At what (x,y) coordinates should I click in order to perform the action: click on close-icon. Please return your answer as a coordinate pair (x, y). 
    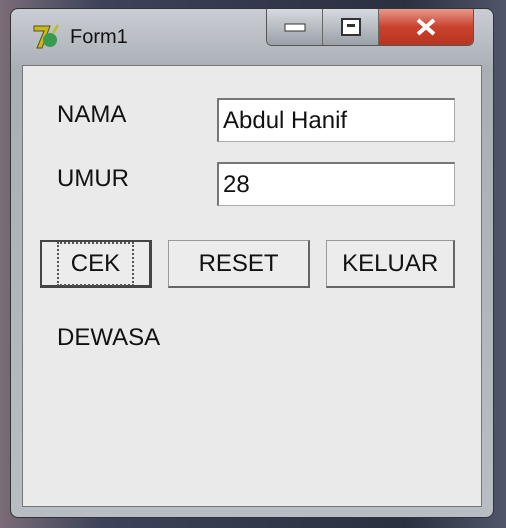
    Looking at the image, I should click on (426, 27).